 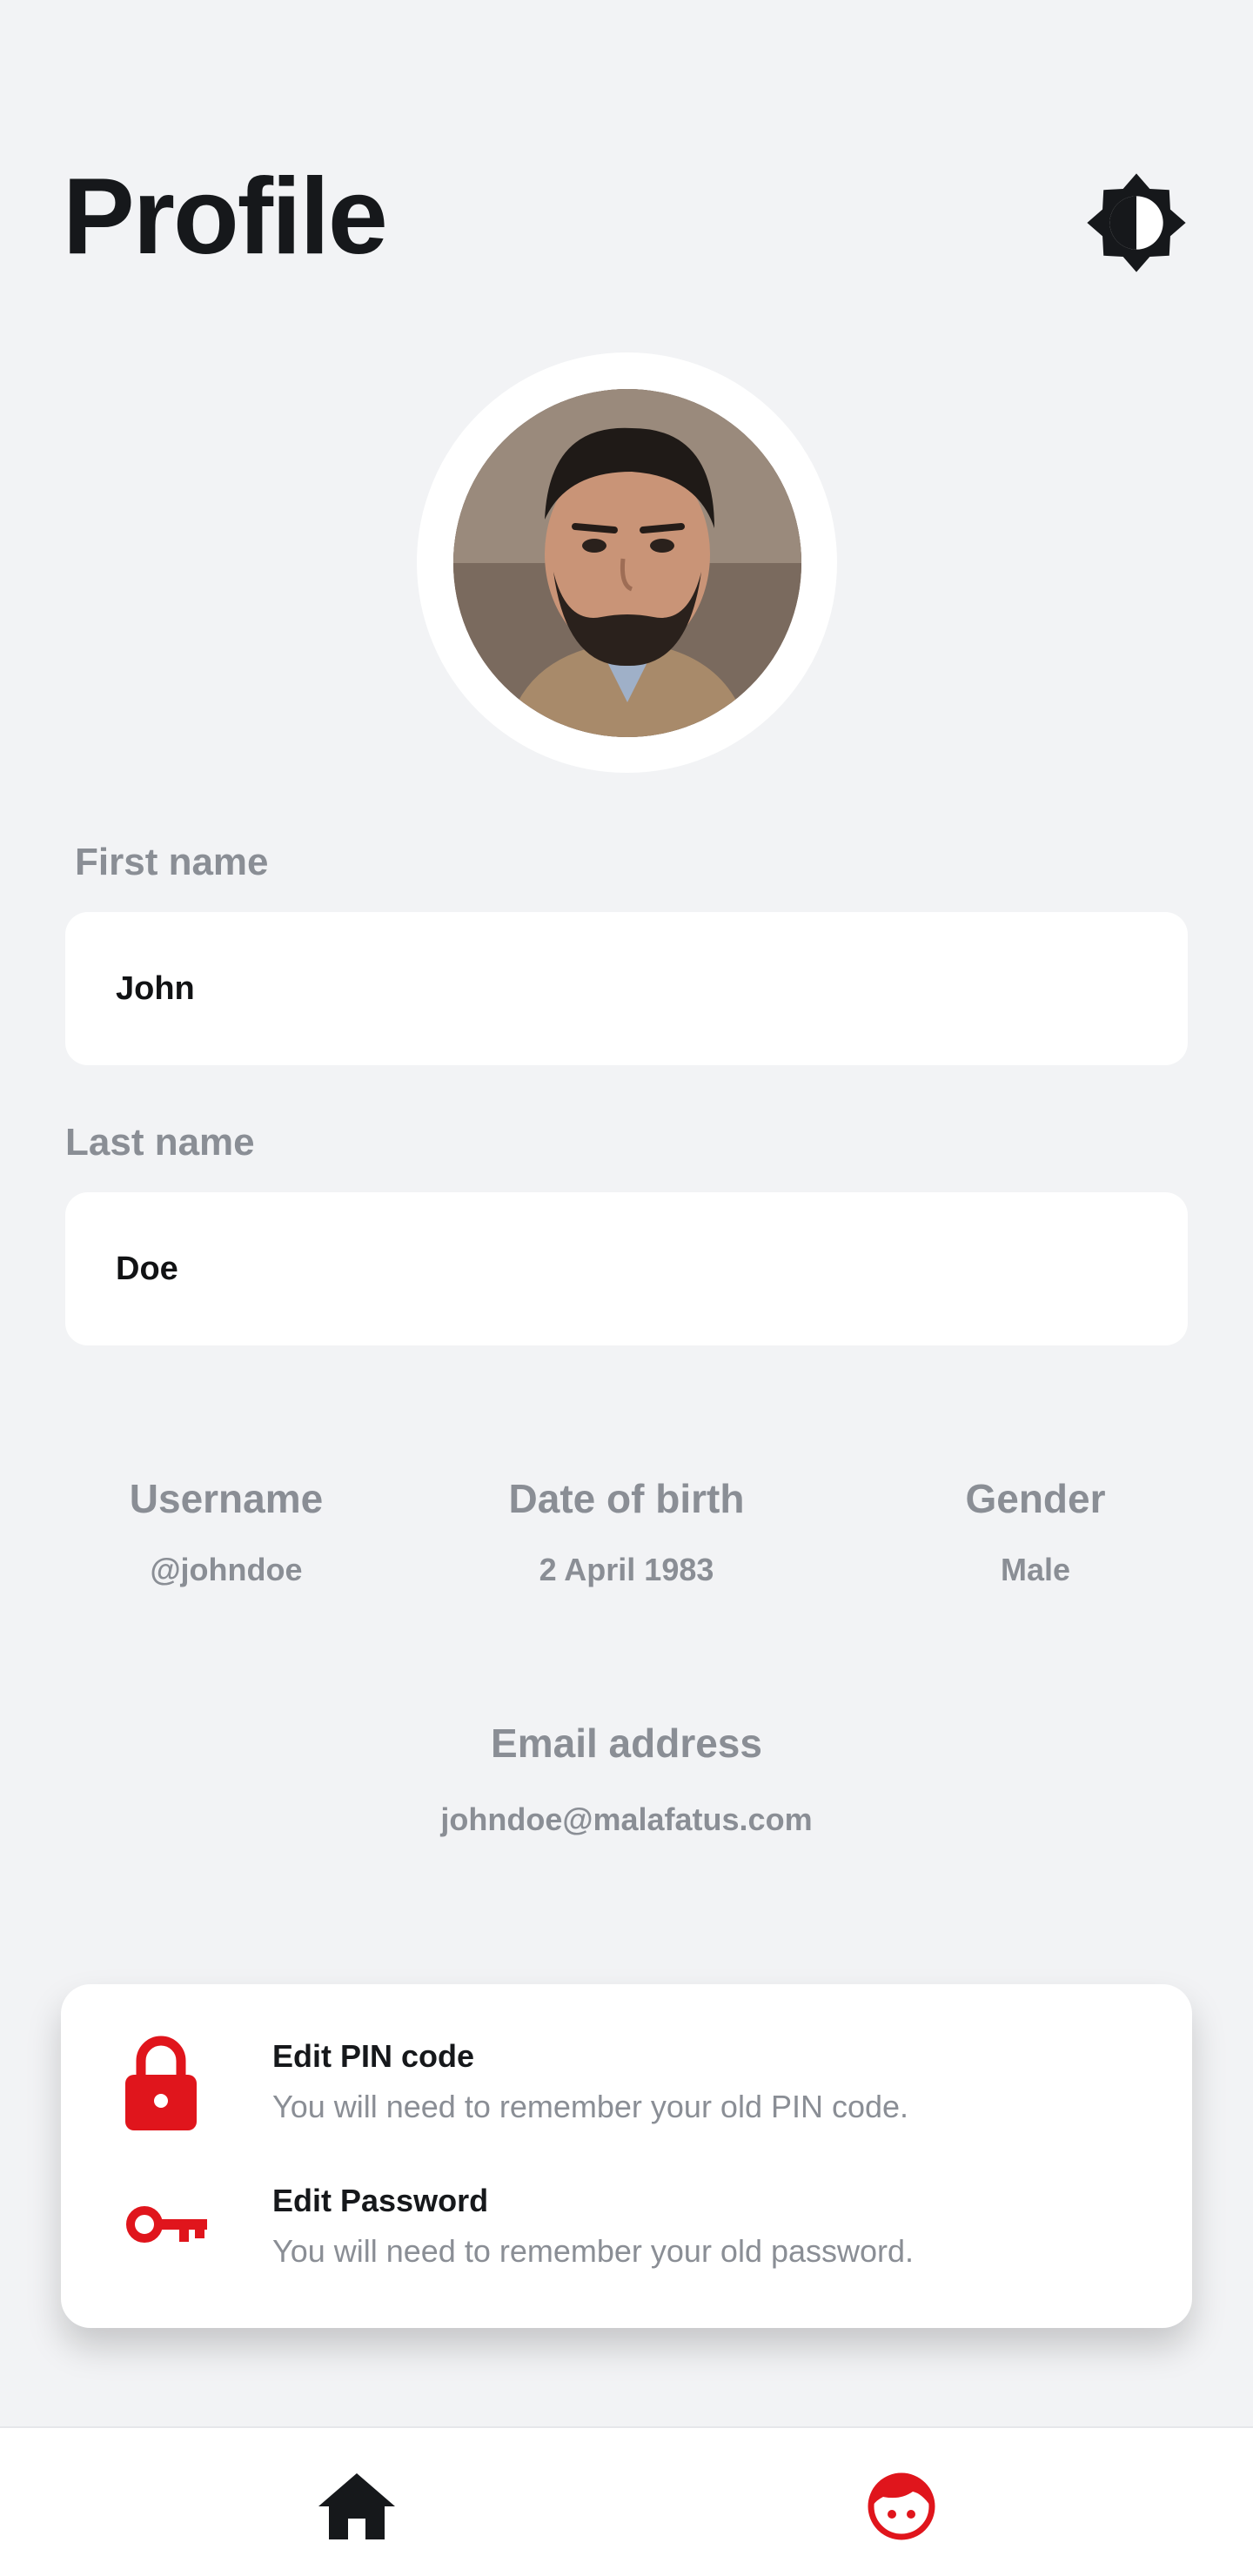 I want to click on last-name-value: Doe, so click(x=147, y=1268).